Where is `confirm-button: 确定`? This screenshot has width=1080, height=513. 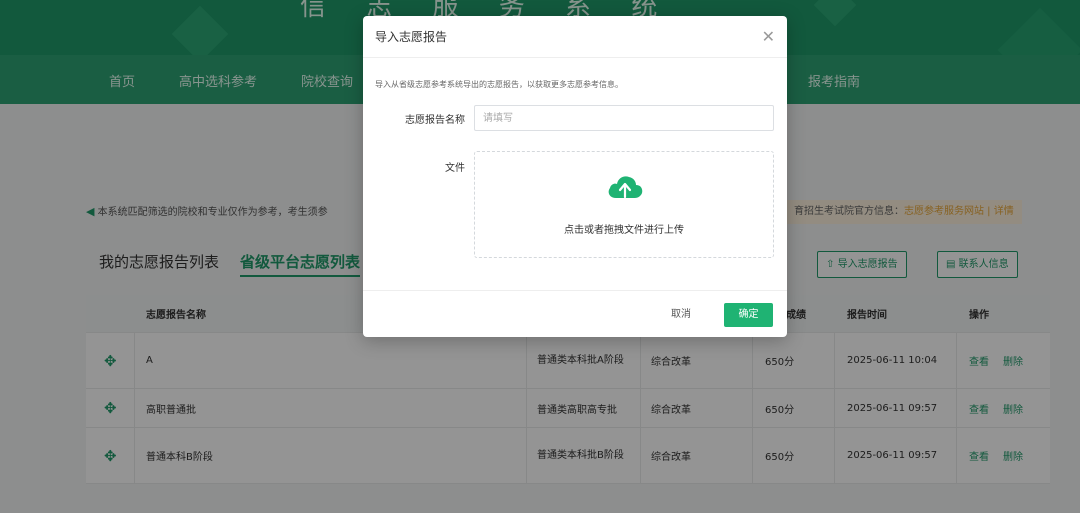
confirm-button: 确定 is located at coordinates (748, 315).